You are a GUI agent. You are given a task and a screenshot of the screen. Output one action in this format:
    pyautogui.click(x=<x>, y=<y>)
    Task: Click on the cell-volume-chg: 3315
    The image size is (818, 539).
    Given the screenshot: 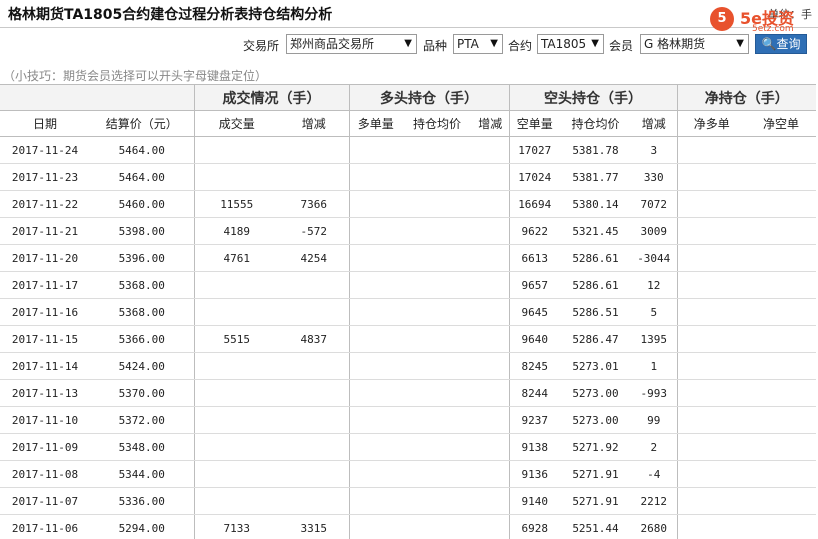 What is the action you would take?
    pyautogui.click(x=314, y=526)
    